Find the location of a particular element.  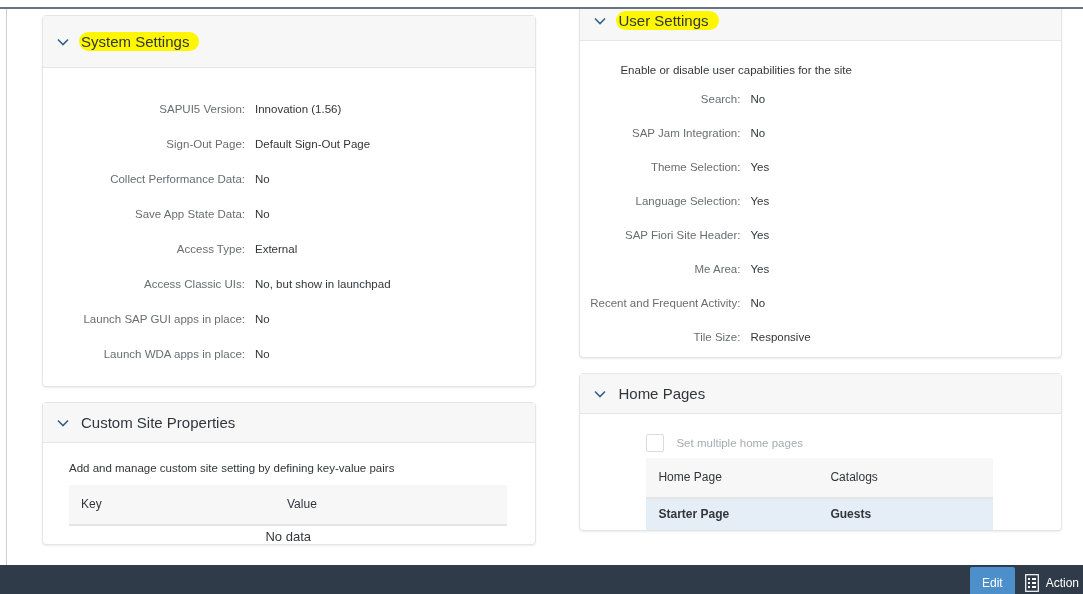

checkbox-label: Set multiple home pages is located at coordinates (740, 443).